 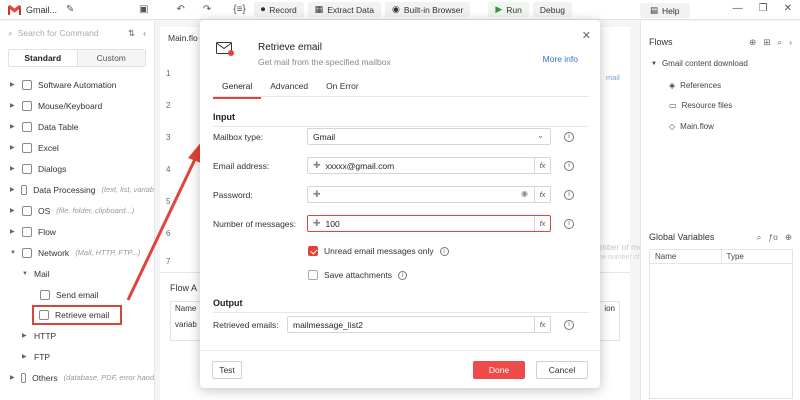 I want to click on retrieve-email-icon, so click(x=44, y=315).